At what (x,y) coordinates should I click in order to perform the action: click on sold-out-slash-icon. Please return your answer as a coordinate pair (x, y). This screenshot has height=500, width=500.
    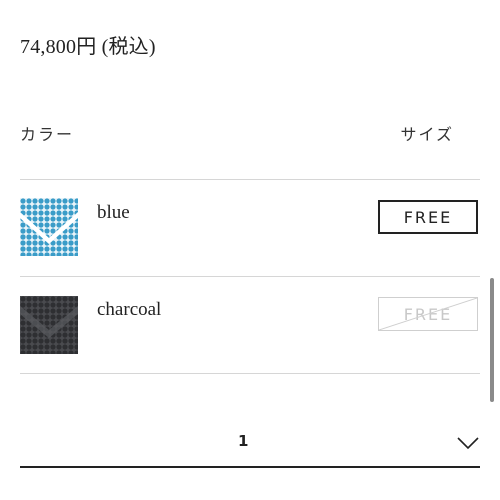
    Looking at the image, I should click on (428, 314).